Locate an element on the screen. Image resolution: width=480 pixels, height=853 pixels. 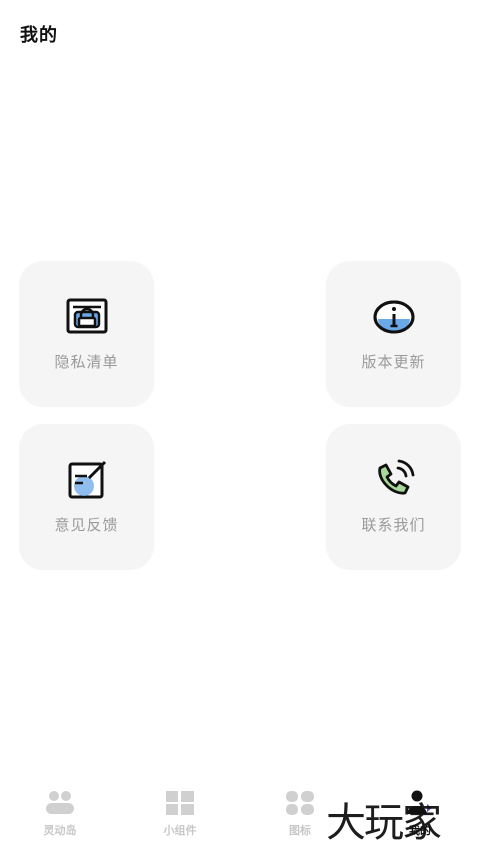
privacy-list-icon is located at coordinates (87, 316).